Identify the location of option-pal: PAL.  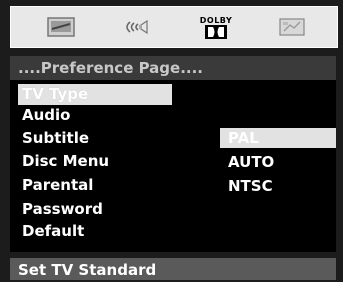
(278, 138).